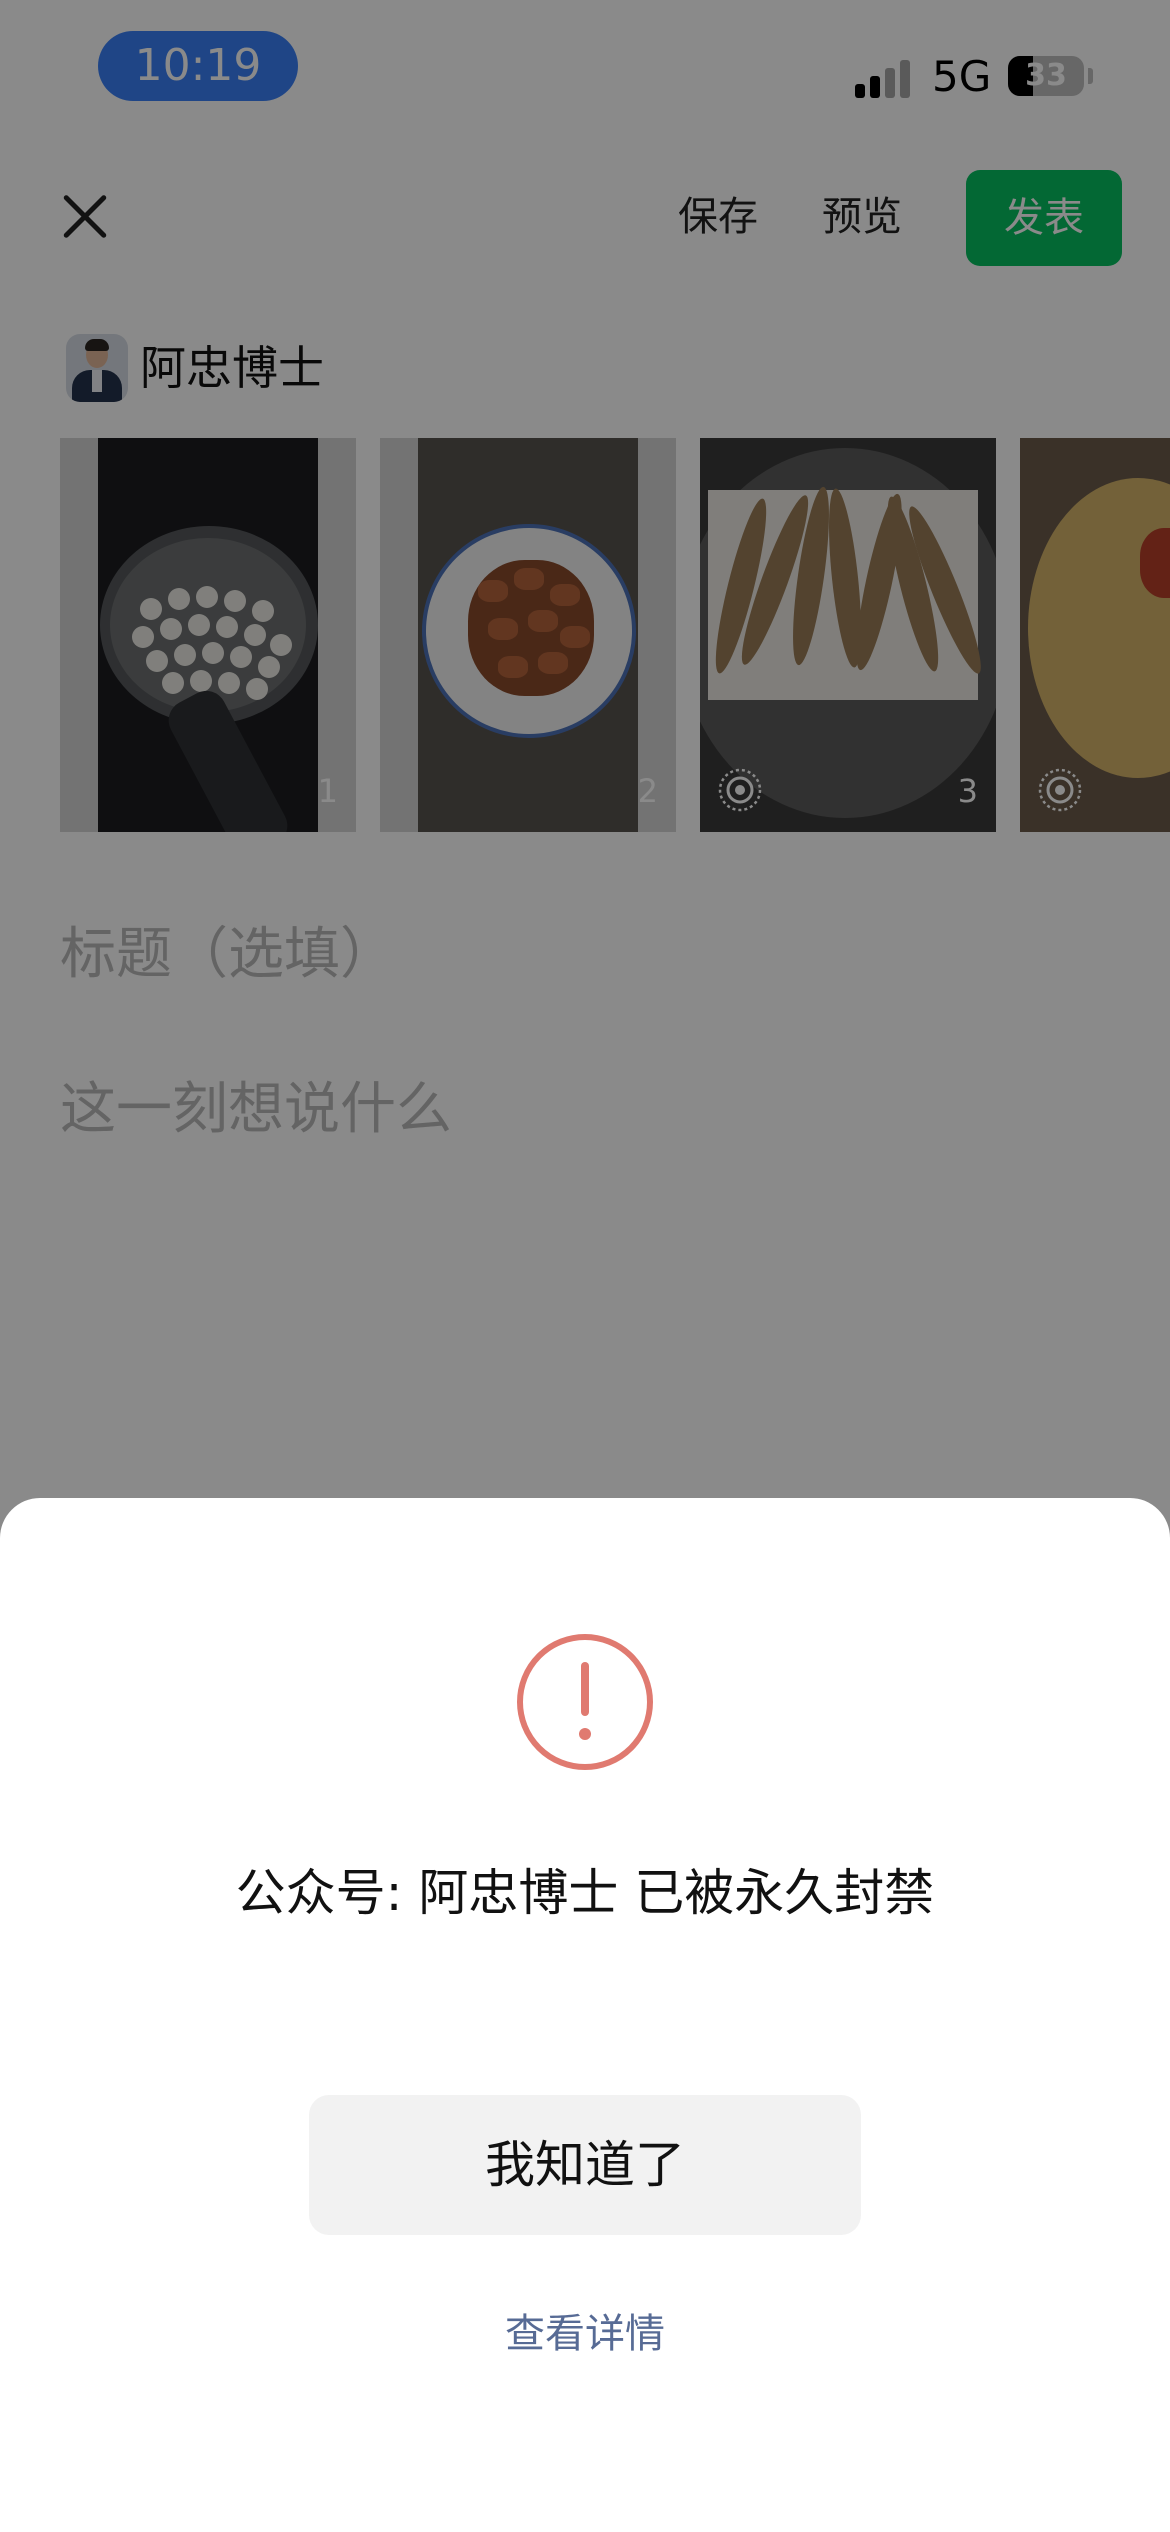  What do you see at coordinates (585, 2334) in the screenshot?
I see `view-details-link: 查看详情` at bounding box center [585, 2334].